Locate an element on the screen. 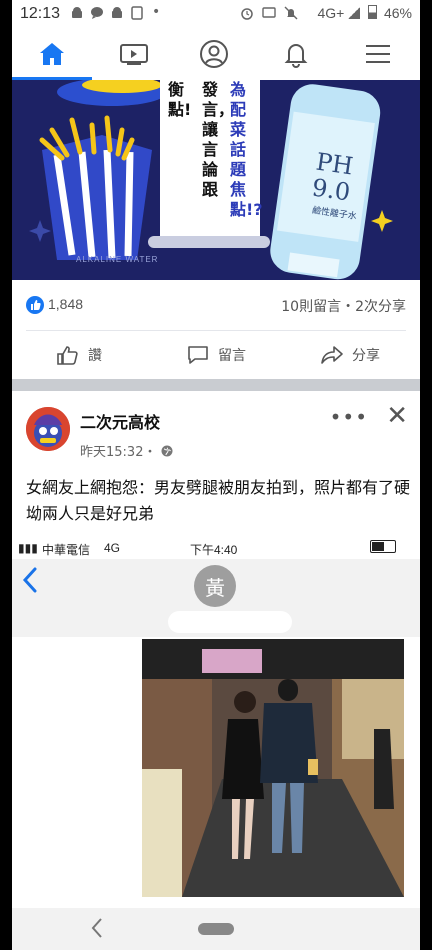 This screenshot has height=950, width=432. status-right: 4G+ 46% is located at coordinates (364, 13).